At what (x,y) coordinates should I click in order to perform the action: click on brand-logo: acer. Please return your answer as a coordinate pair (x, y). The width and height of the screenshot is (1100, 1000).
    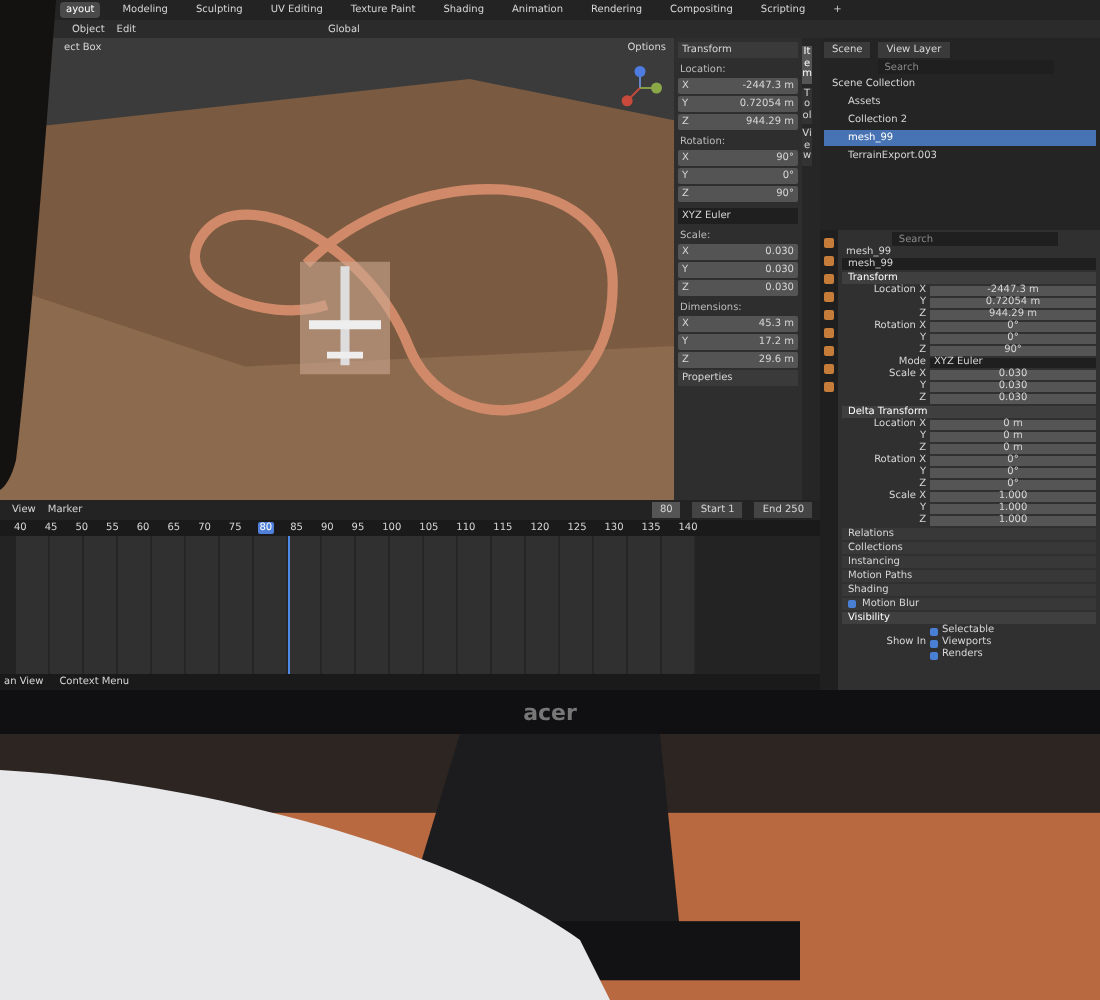
    Looking at the image, I should click on (550, 712).